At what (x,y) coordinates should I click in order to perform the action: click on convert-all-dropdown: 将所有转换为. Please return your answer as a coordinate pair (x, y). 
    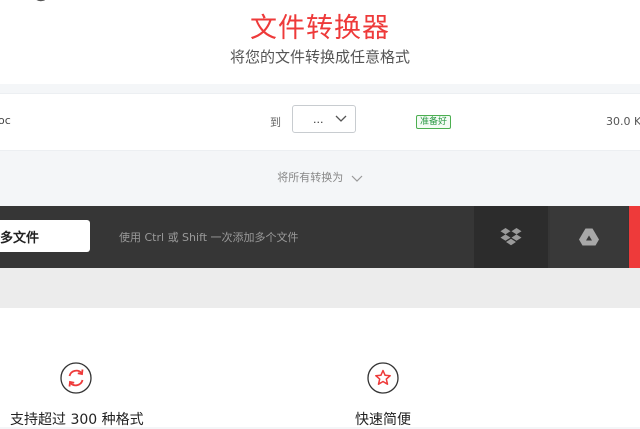
    Looking at the image, I should click on (320, 177).